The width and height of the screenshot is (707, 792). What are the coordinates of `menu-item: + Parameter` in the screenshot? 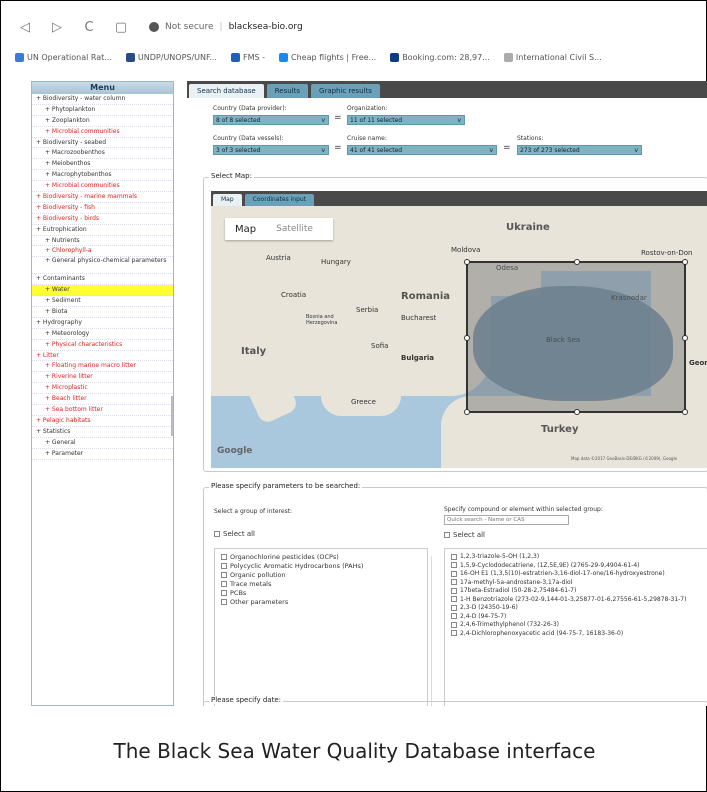 It's located at (102, 454).